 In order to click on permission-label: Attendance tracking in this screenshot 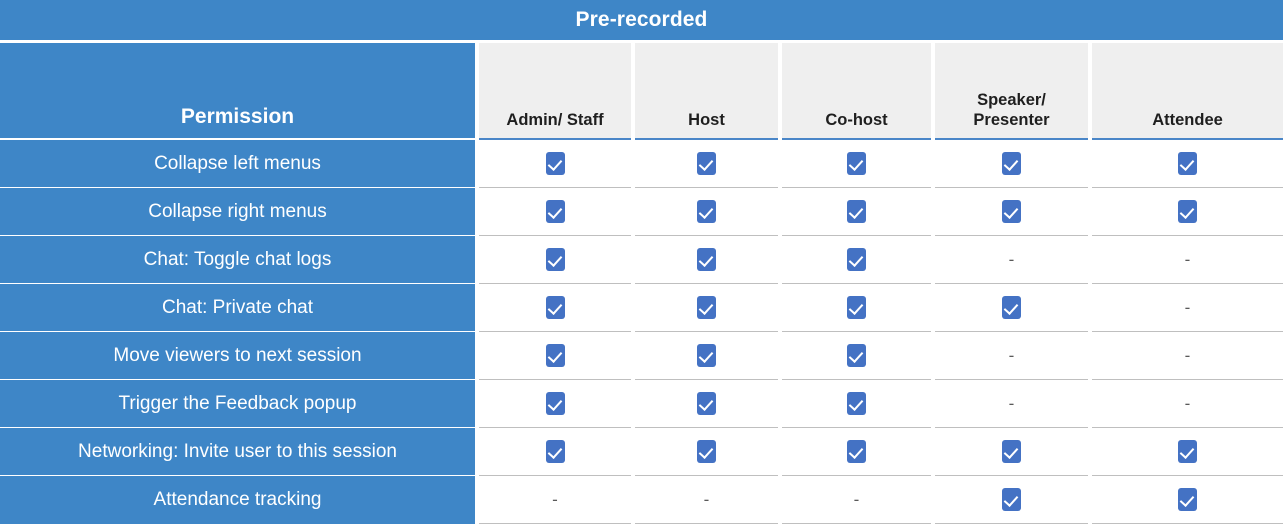, I will do `click(239, 499)`.